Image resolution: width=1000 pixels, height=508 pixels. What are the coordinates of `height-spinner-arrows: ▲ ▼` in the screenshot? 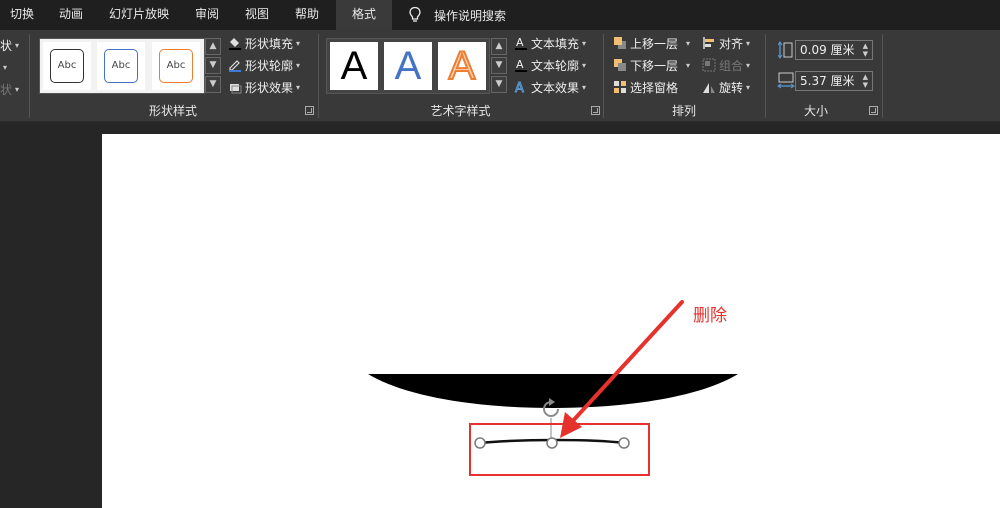 It's located at (865, 50).